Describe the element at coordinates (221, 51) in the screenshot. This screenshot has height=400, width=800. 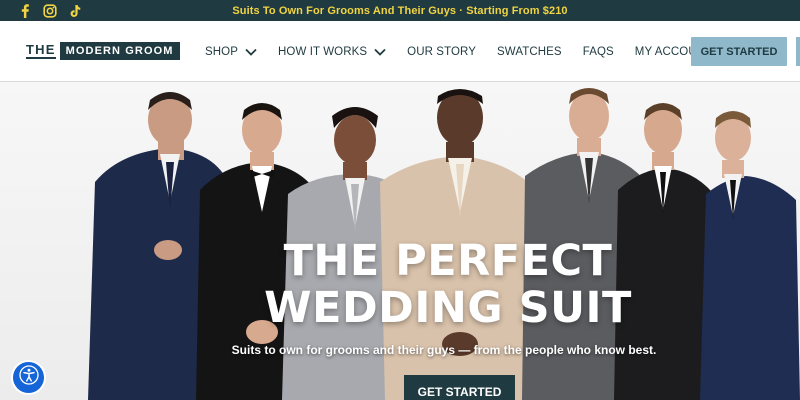
I see `nav-item-label: SHOP` at that location.